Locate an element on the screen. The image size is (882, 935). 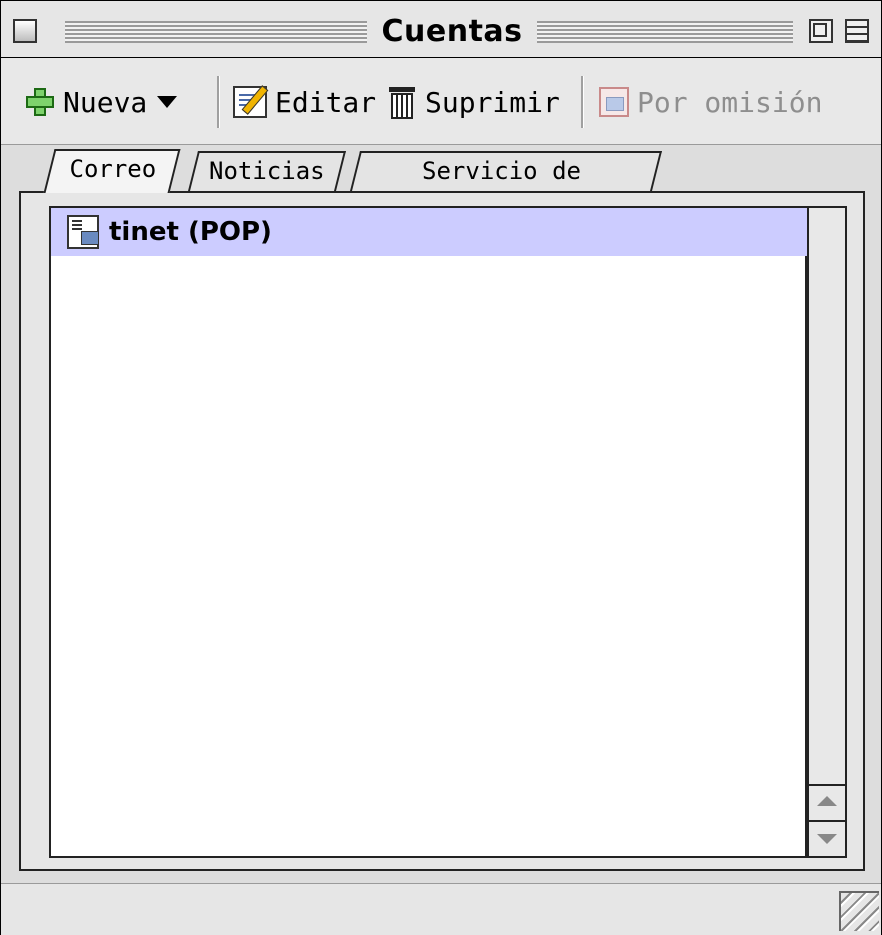
tab-correo-label: Correo is located at coordinates (112, 169).